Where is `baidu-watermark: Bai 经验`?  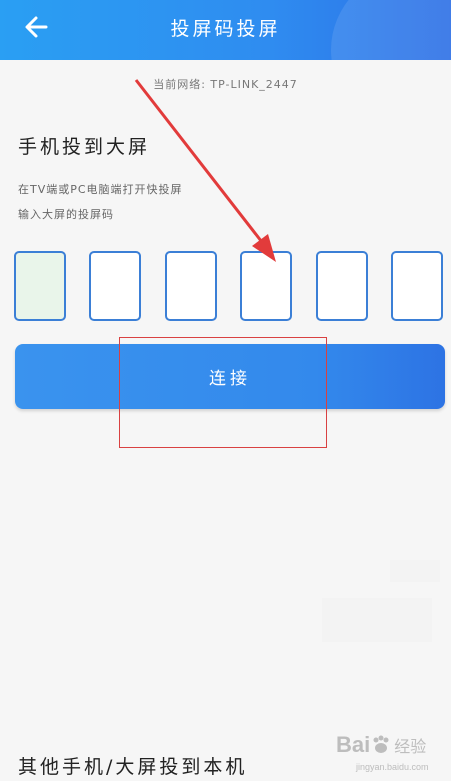 baidu-watermark: Bai 经验 is located at coordinates (381, 744).